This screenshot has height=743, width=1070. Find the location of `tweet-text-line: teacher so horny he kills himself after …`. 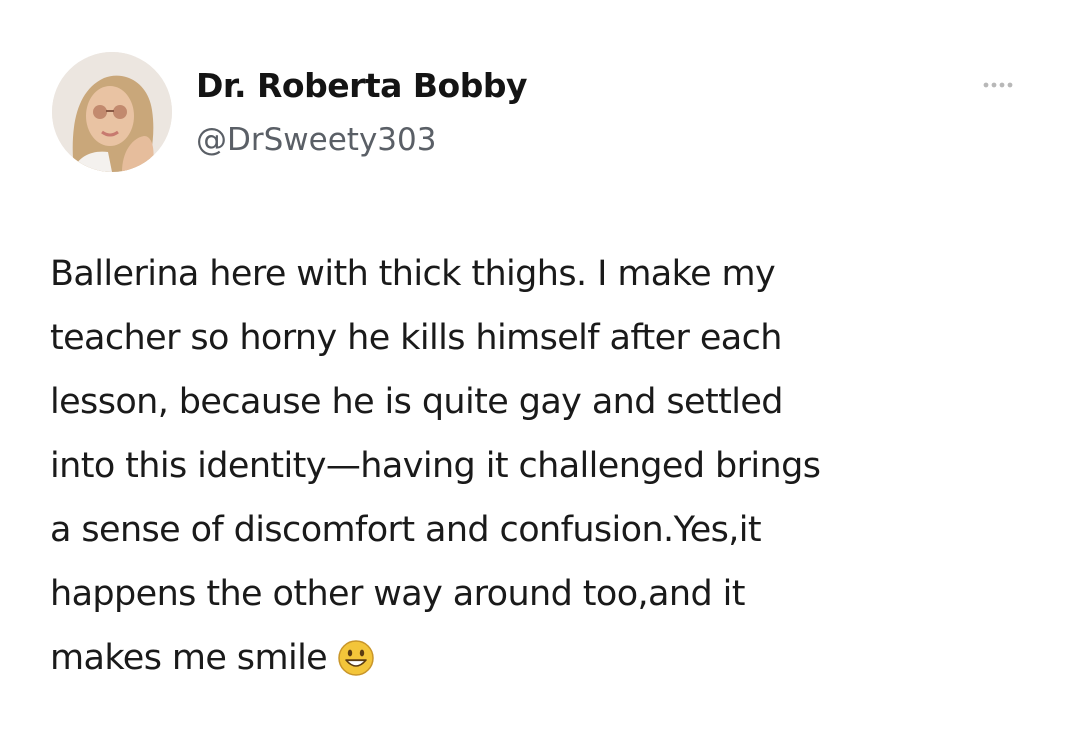

tweet-text-line: teacher so horny he kills himself after … is located at coordinates (416, 338).